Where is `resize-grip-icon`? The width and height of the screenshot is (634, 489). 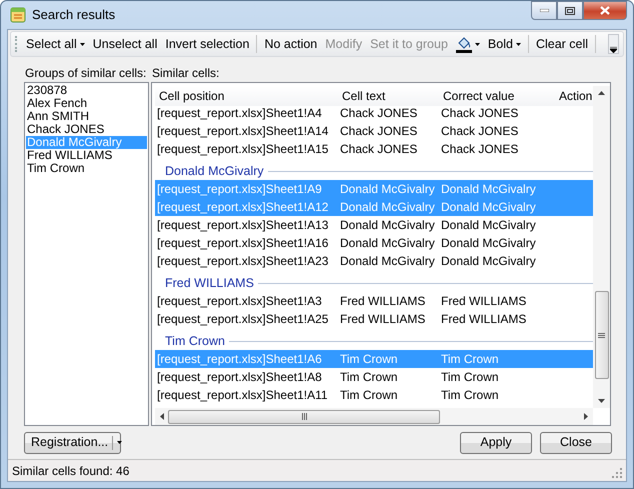
resize-grip-icon is located at coordinates (617, 473).